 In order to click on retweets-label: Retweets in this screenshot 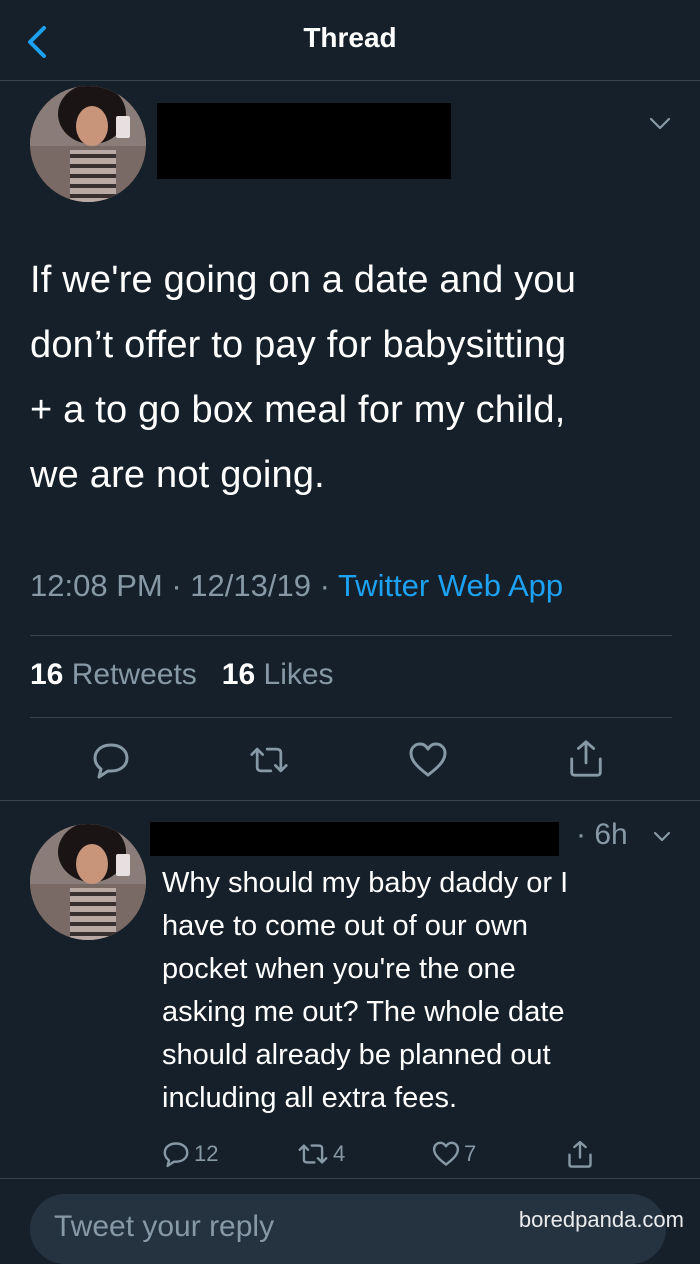, I will do `click(134, 674)`.